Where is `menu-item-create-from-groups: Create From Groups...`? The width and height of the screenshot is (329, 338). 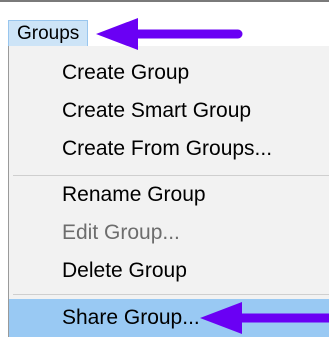 menu-item-create-from-groups: Create From Groups... is located at coordinates (169, 149).